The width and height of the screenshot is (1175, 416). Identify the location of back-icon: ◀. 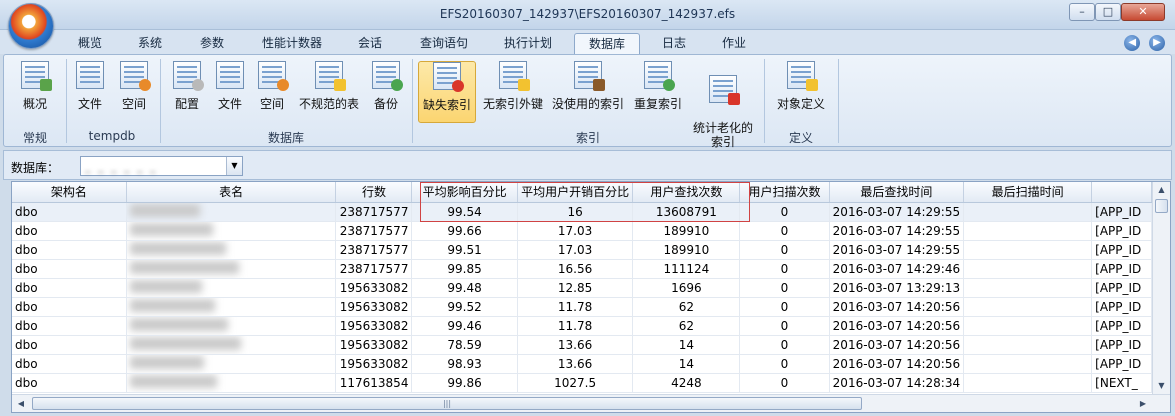
(1132, 43).